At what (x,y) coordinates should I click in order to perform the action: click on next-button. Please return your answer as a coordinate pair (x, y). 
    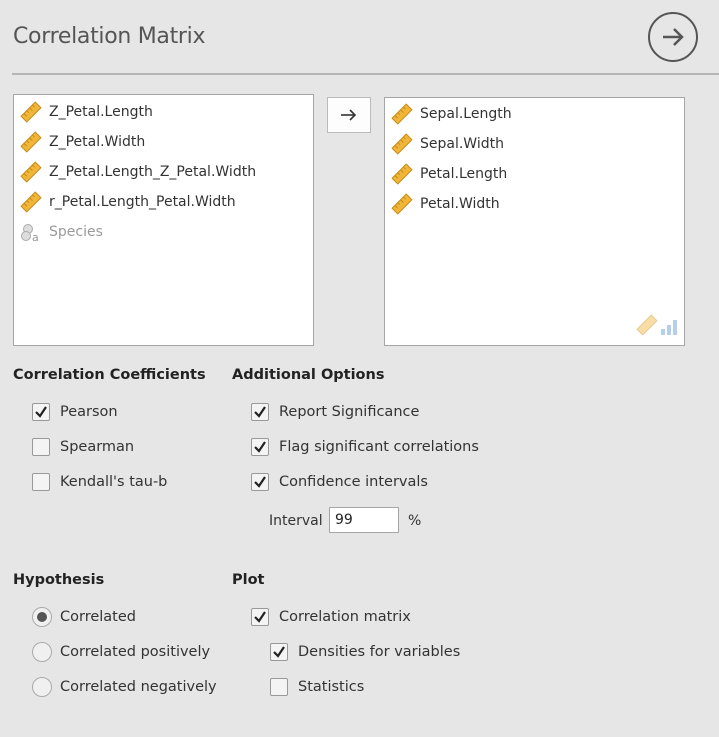
    Looking at the image, I should click on (673, 37).